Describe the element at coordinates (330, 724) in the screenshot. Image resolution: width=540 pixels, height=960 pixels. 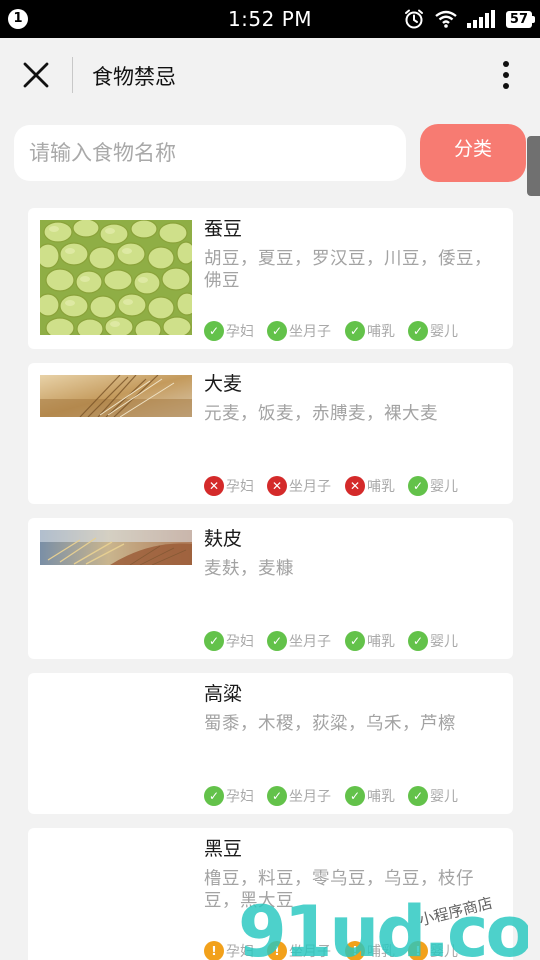
I see `food-alias: 蜀黍，木稷，荻粱，乌禾，芦檫` at that location.